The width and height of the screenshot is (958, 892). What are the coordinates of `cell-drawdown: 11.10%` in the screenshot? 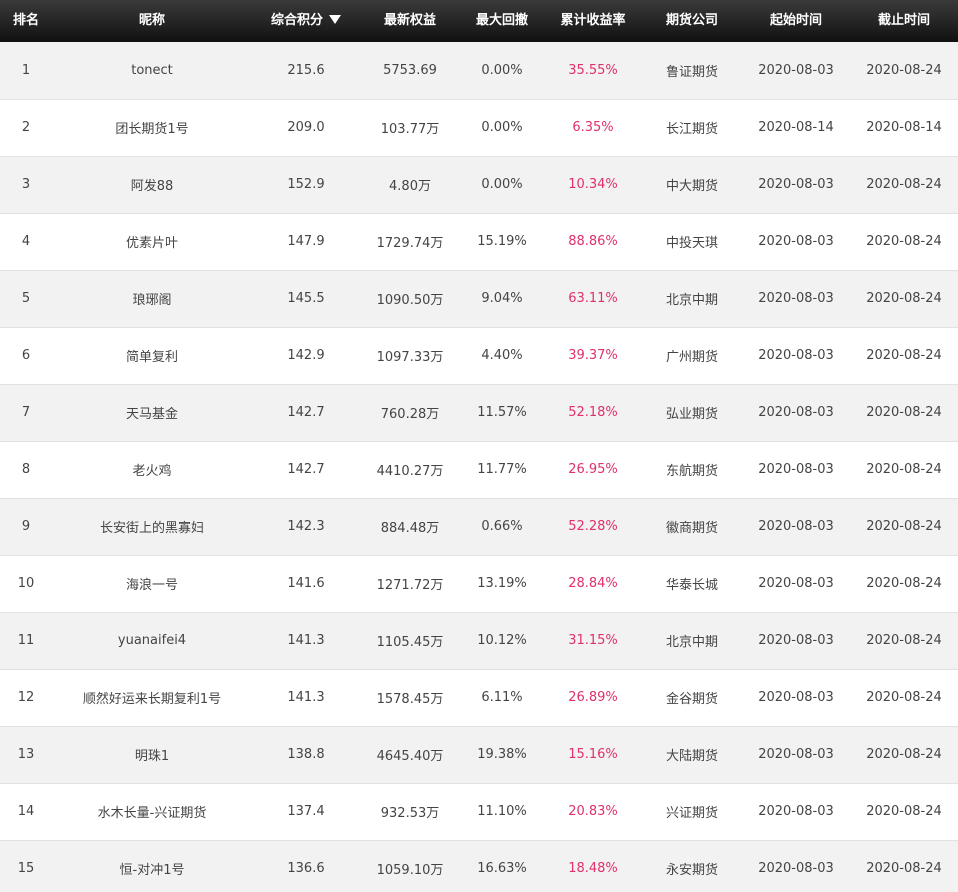 It's located at (502, 811).